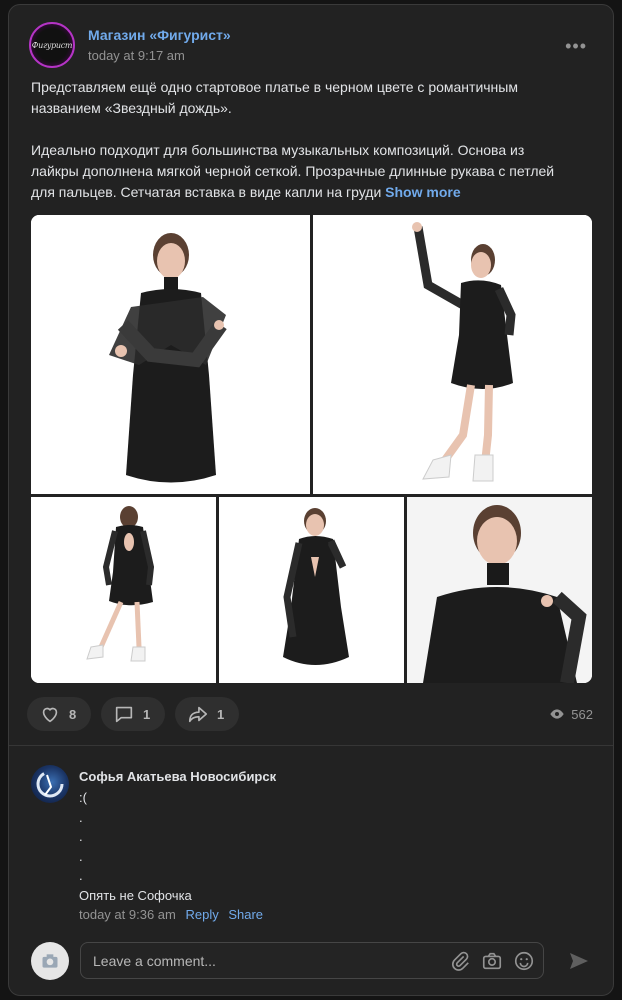  I want to click on views-counter: 562, so click(571, 714).